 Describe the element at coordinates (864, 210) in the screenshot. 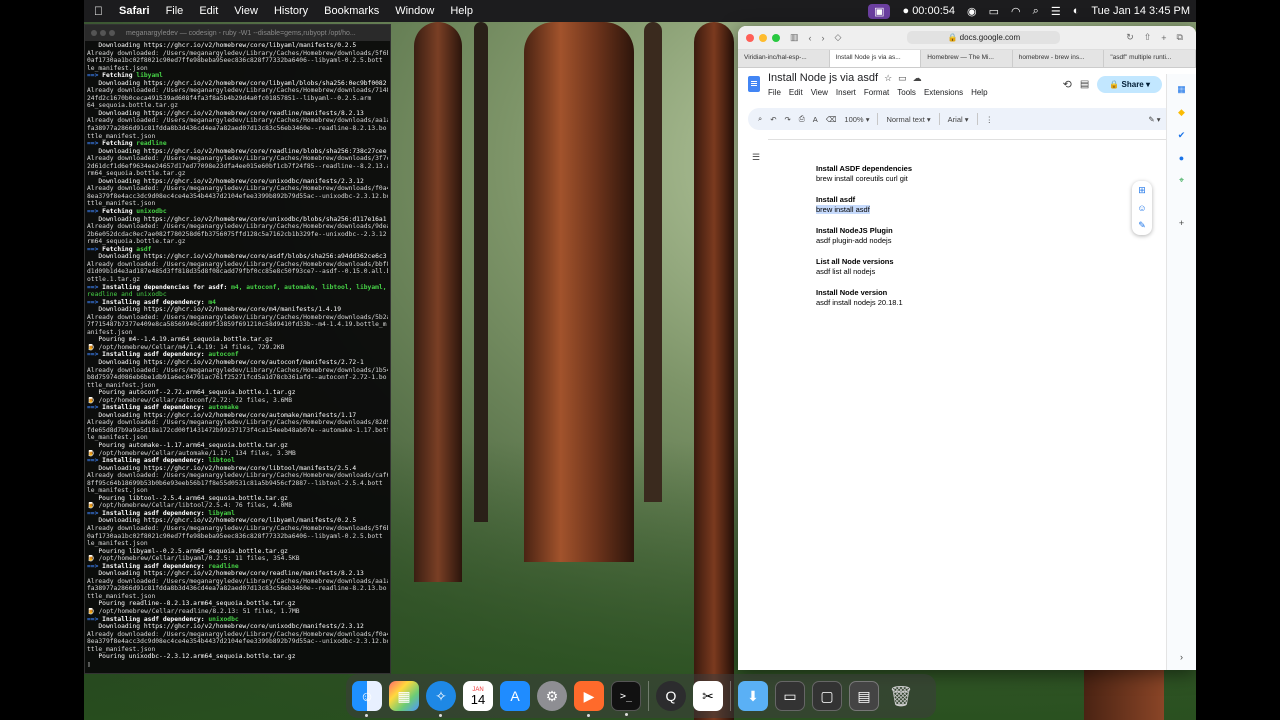

I see `doc-command: brew install asdf` at that location.